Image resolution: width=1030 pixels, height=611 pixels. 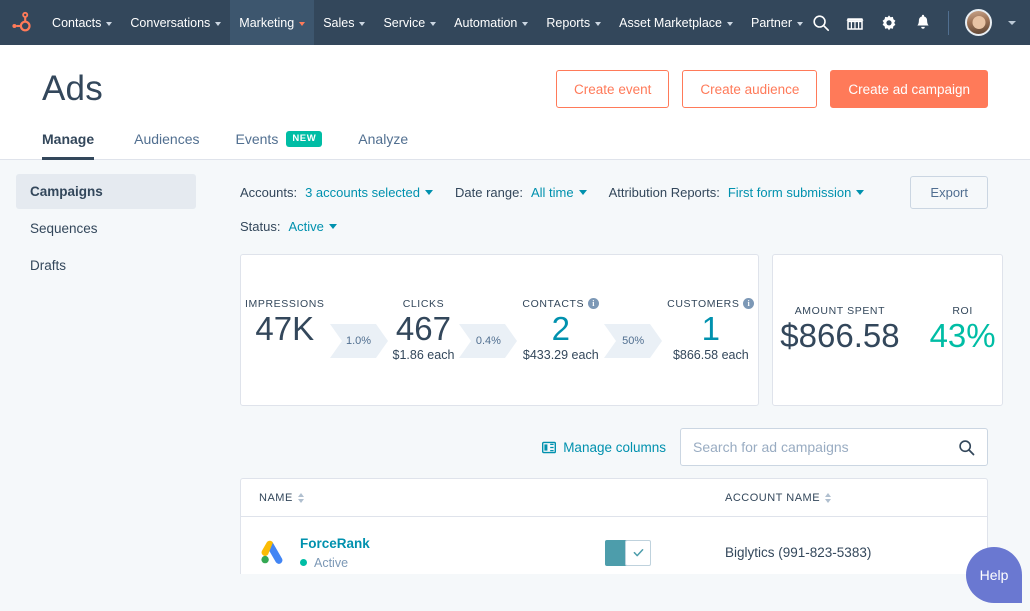 I want to click on conversion-rate-badge-3: 50%, so click(x=633, y=340).